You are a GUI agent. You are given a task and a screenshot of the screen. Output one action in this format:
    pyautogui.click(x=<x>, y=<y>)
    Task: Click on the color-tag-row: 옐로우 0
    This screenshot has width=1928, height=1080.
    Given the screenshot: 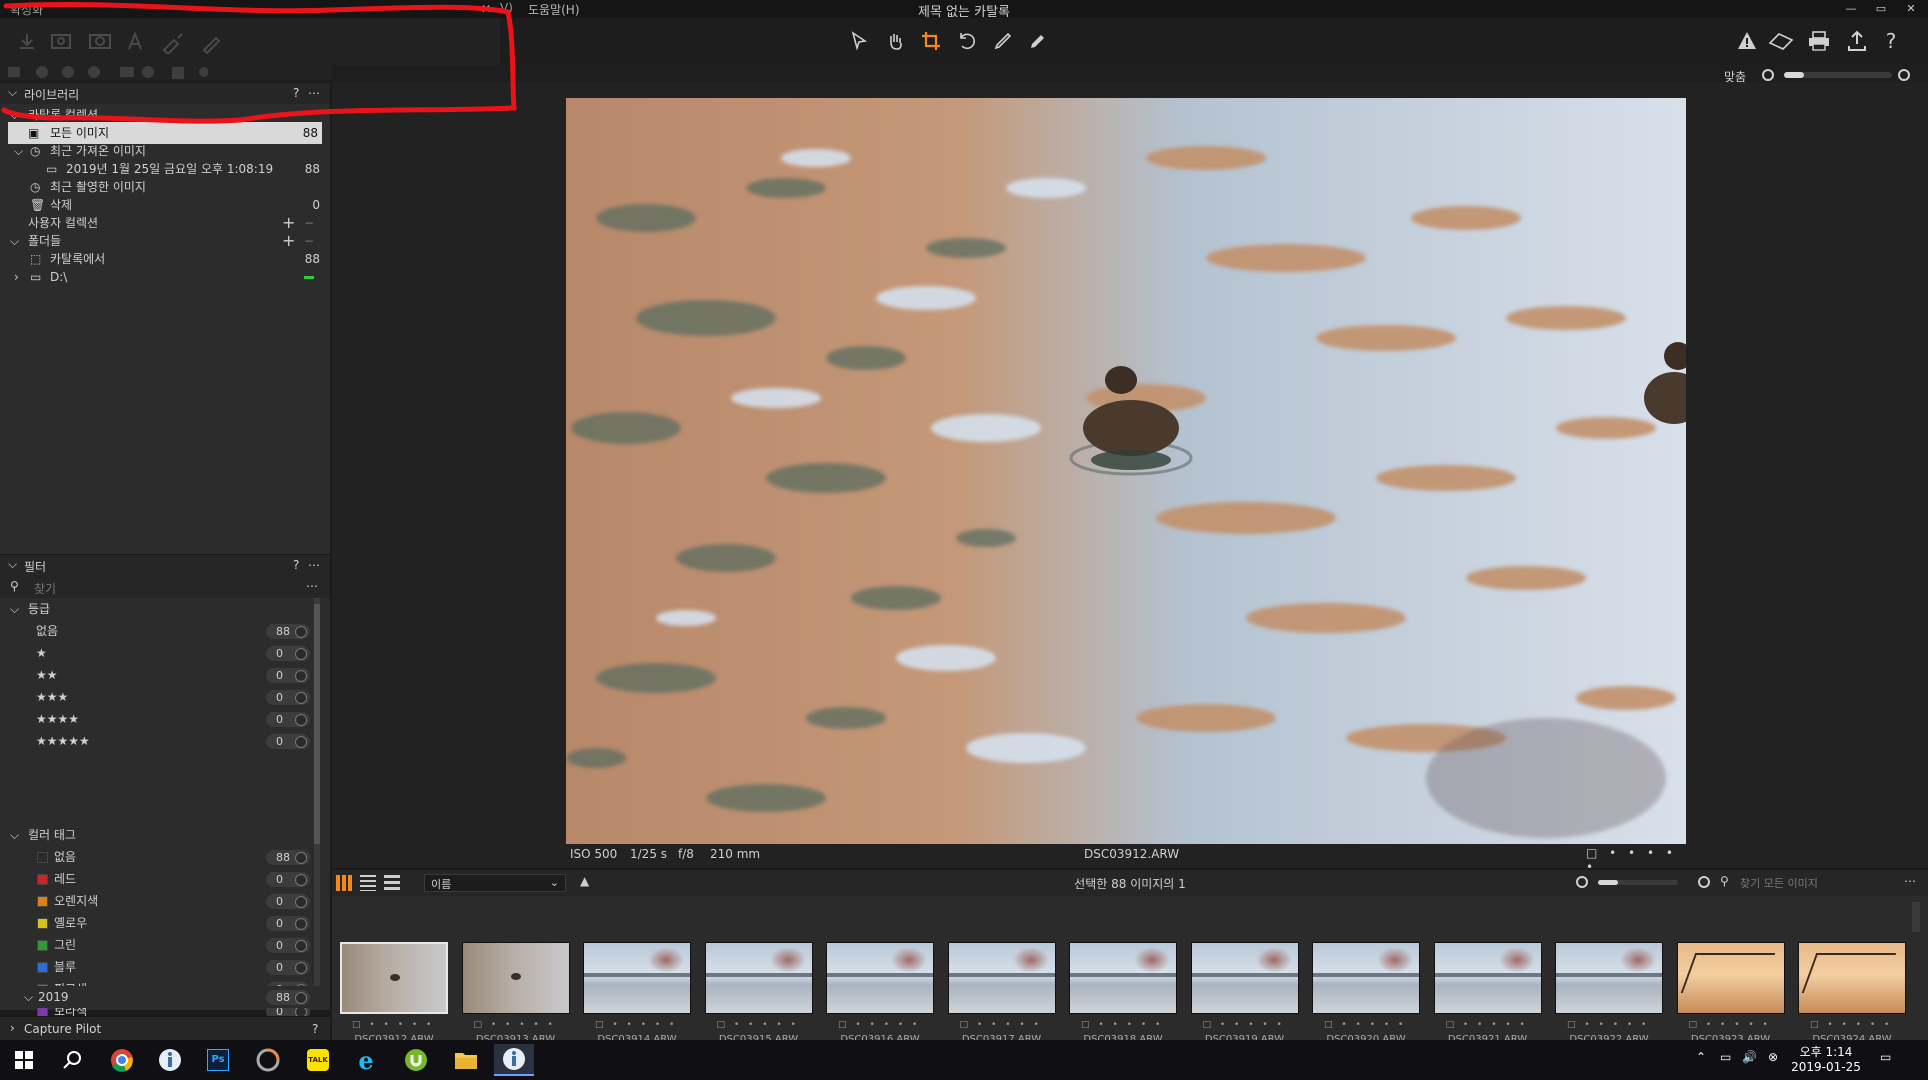 What is the action you would take?
    pyautogui.click(x=165, y=923)
    